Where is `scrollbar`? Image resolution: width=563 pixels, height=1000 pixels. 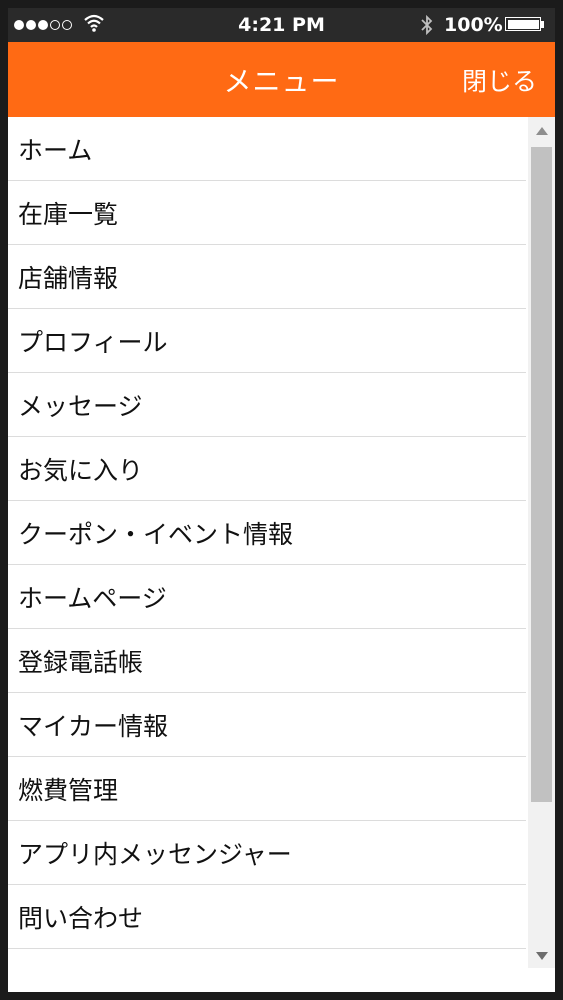
scrollbar is located at coordinates (541, 542).